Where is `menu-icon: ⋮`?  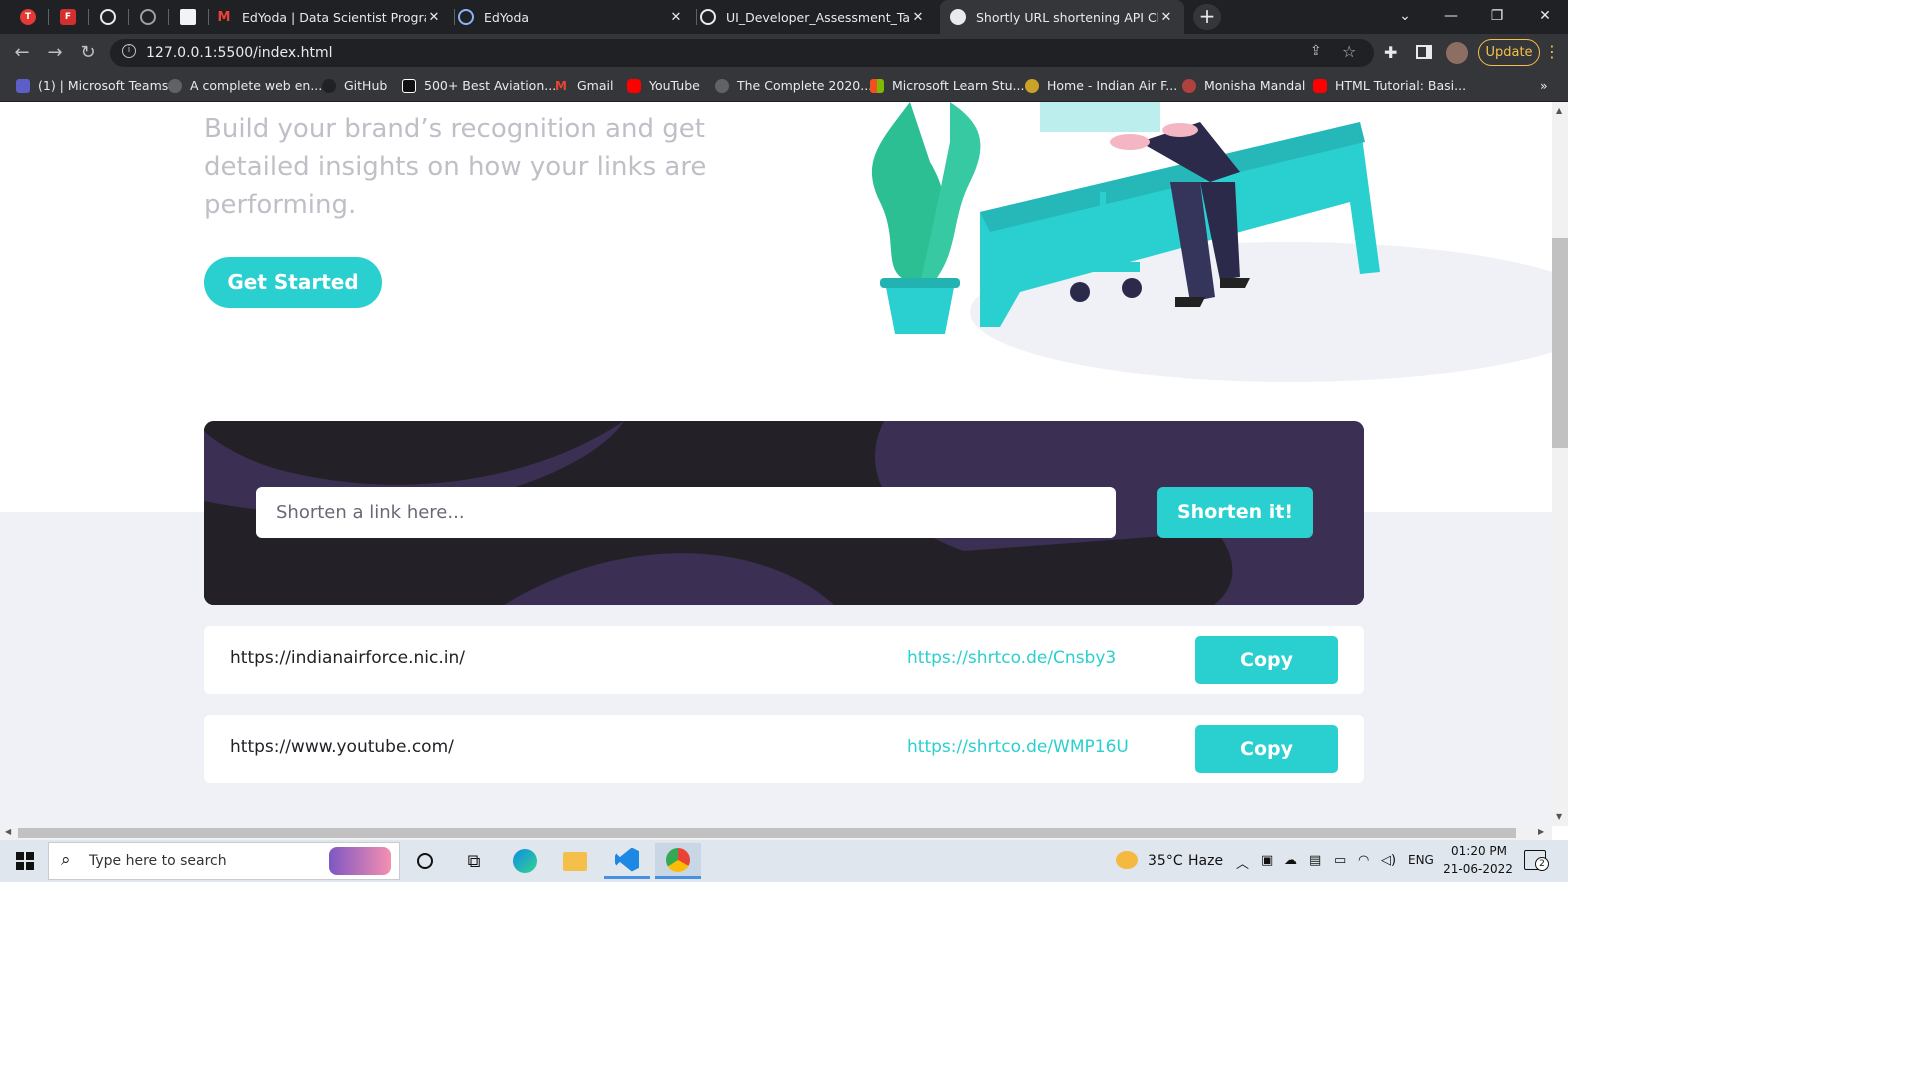
menu-icon: ⋮ is located at coordinates (1552, 51).